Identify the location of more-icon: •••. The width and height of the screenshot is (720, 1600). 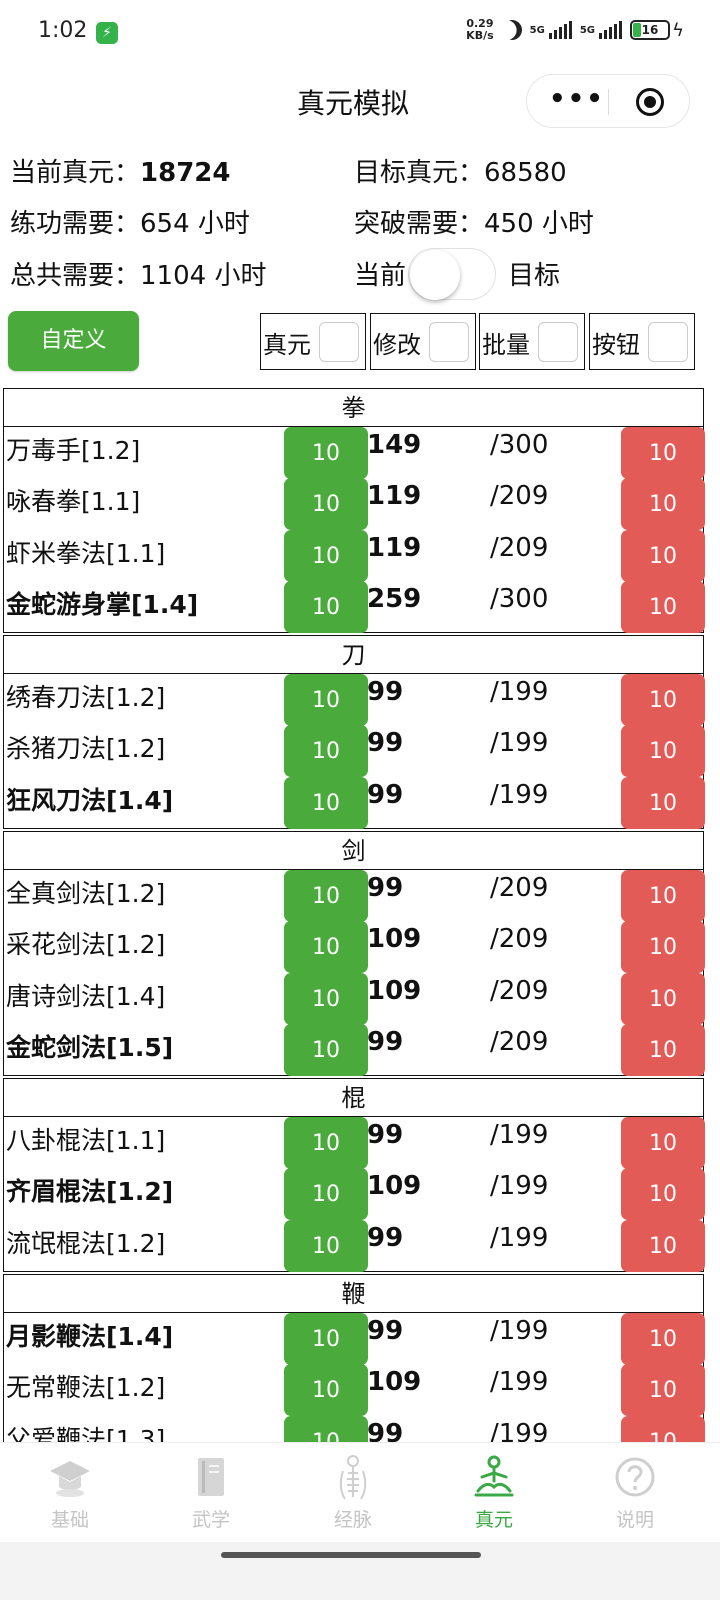
(577, 99).